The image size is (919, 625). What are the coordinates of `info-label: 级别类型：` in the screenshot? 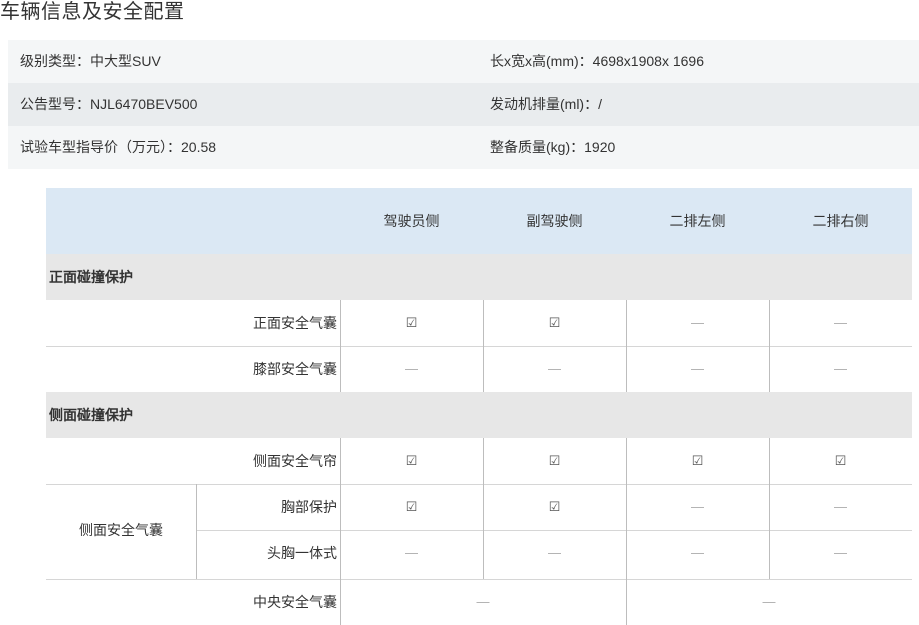 It's located at (55, 61).